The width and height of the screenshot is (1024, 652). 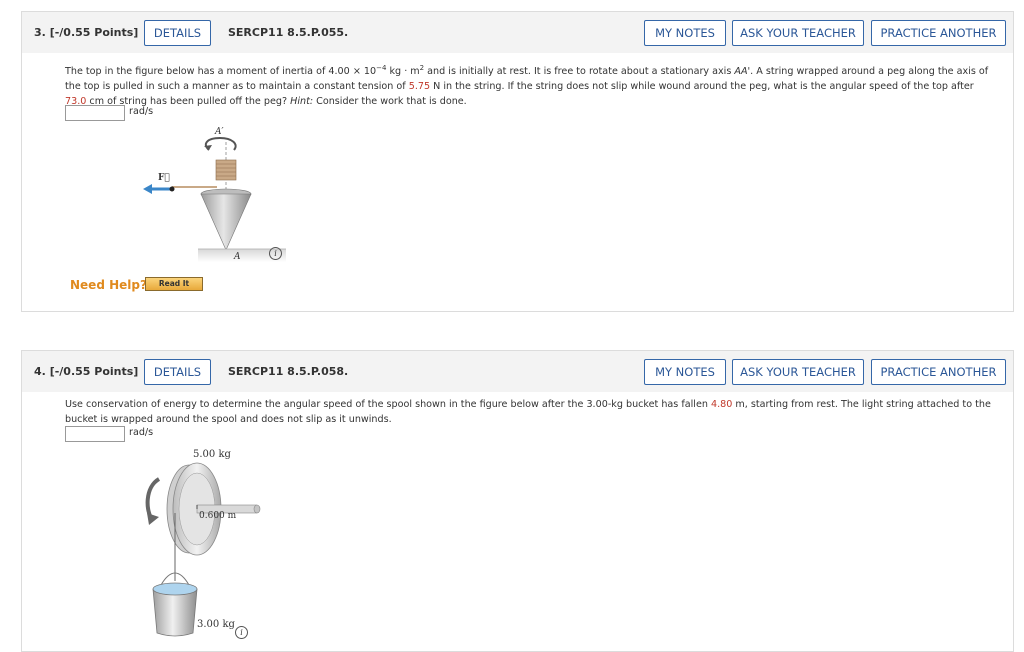 I want to click on question-3-code: SERCP11 8.5.P.055., so click(x=288, y=32).